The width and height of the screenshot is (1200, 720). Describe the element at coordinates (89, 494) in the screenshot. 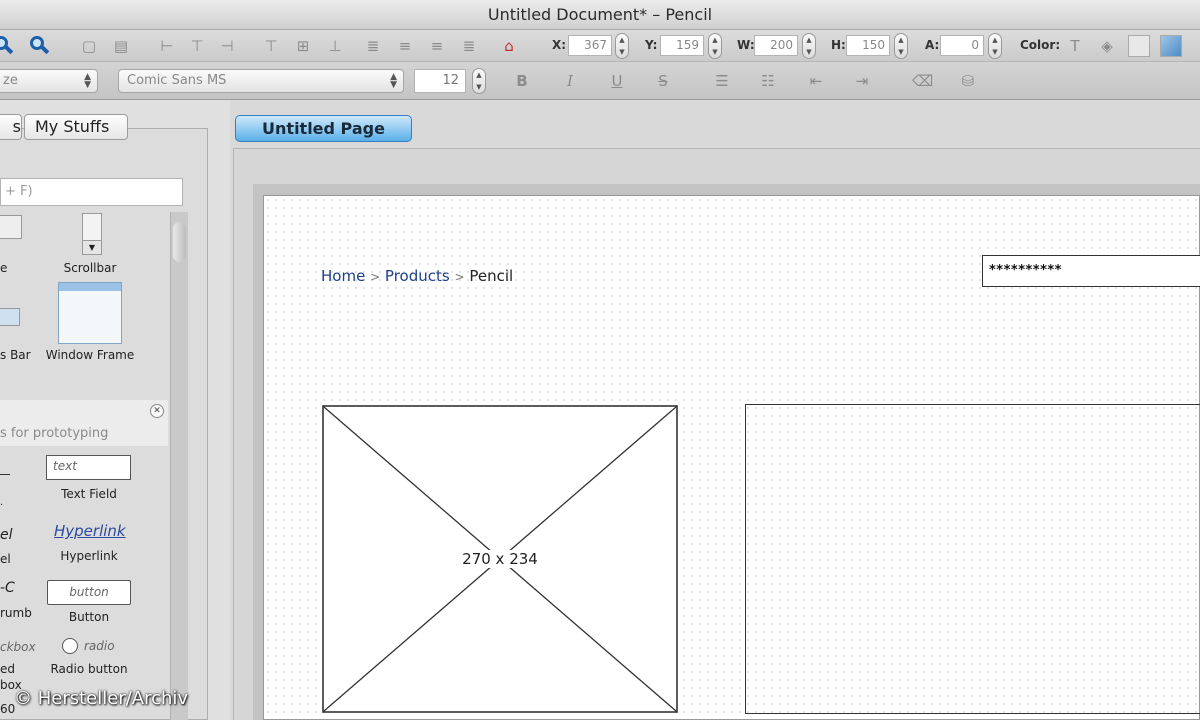

I see `text-field-shape-label: Text Field` at that location.